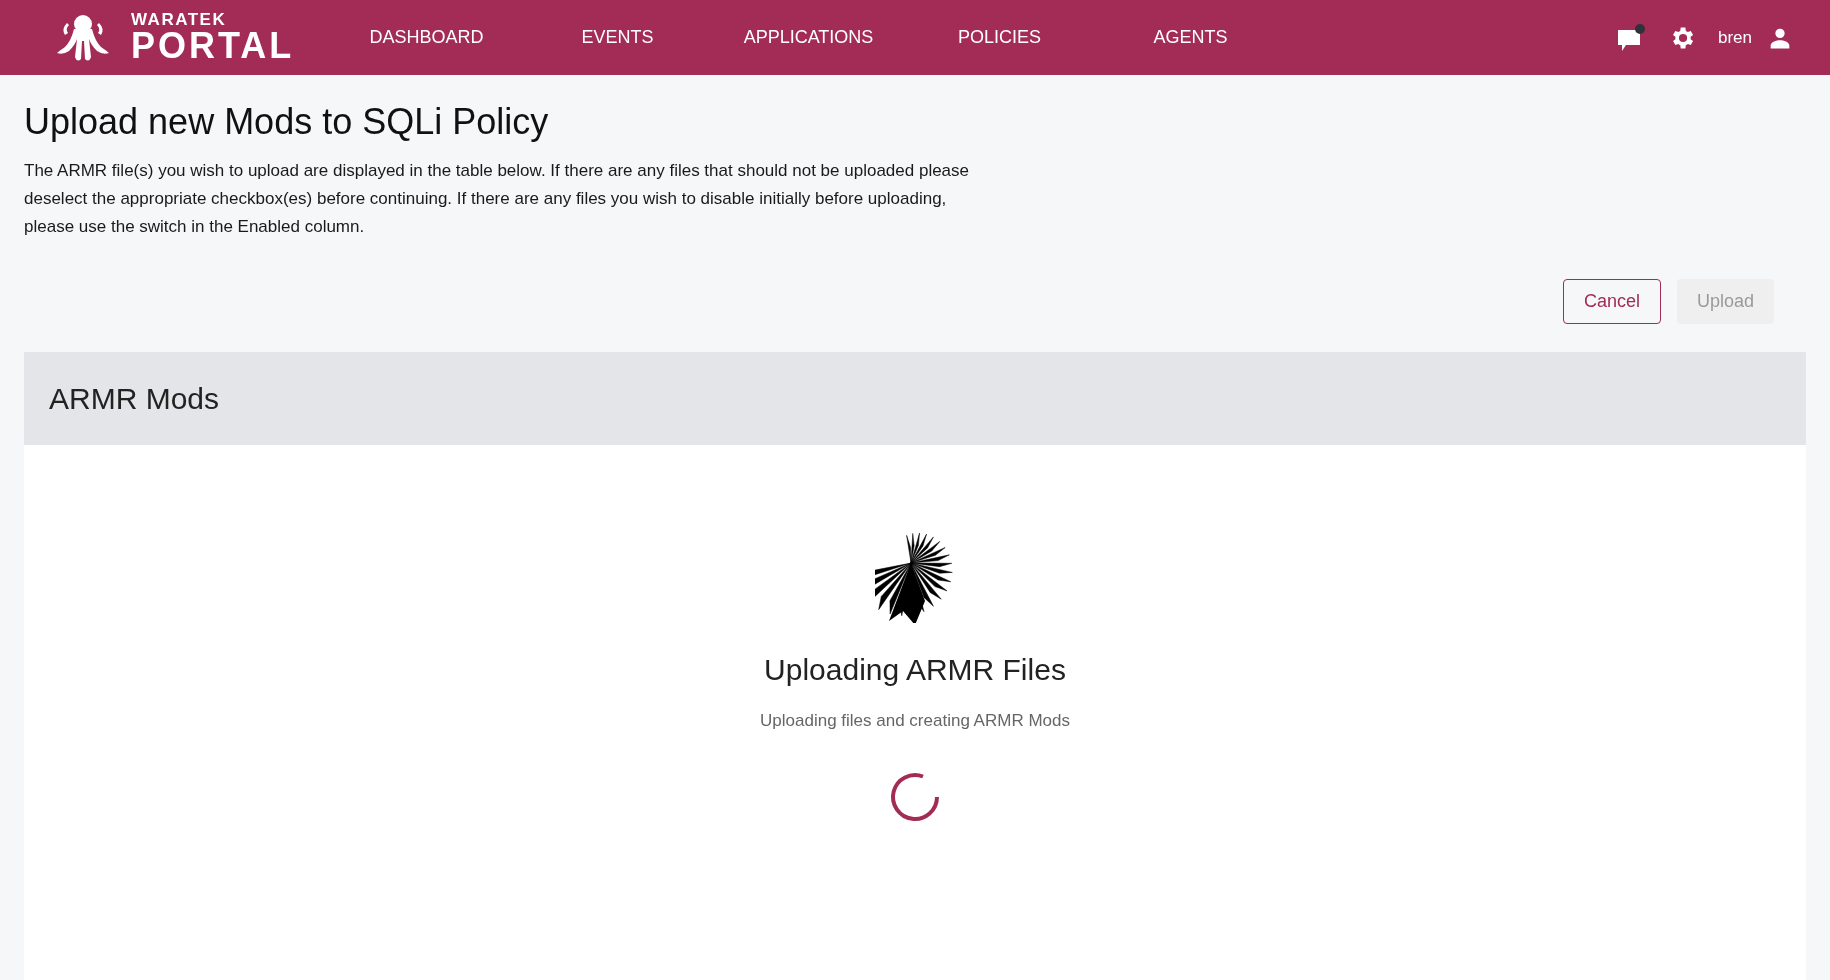 This screenshot has width=1830, height=980. What do you see at coordinates (808, 37) in the screenshot?
I see `nav-link: APPLICATIONS` at bounding box center [808, 37].